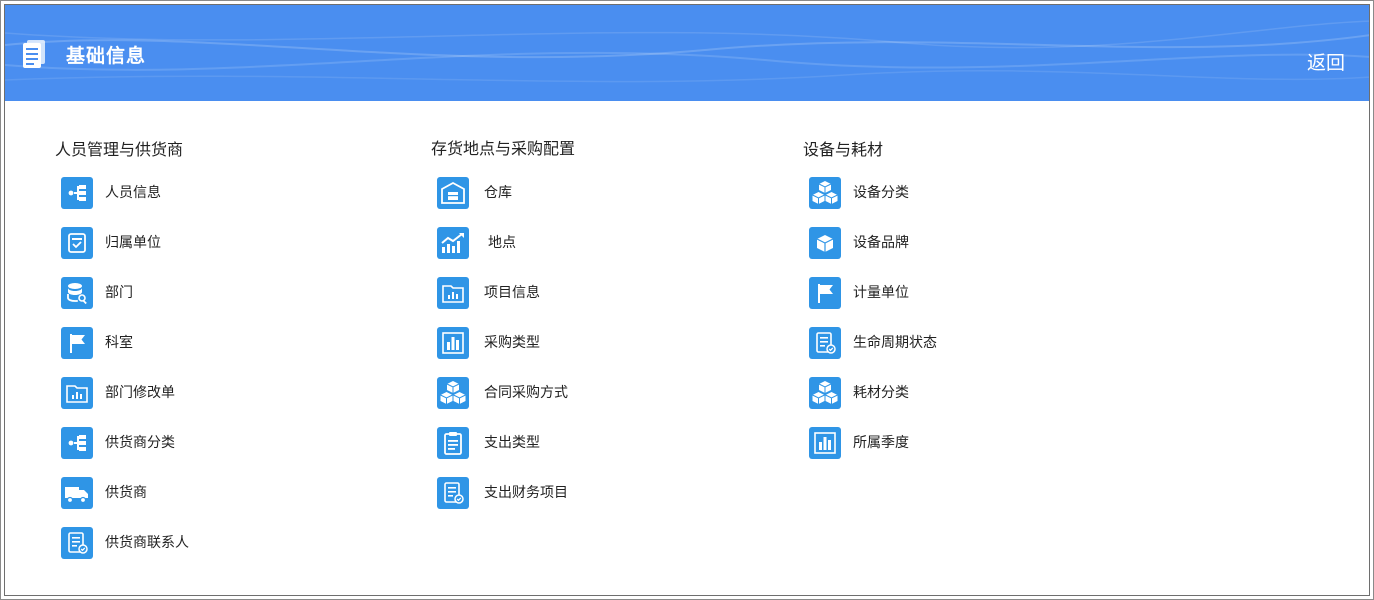 This screenshot has height=600, width=1374. What do you see at coordinates (211, 243) in the screenshot?
I see `menu-item: 归属单位` at bounding box center [211, 243].